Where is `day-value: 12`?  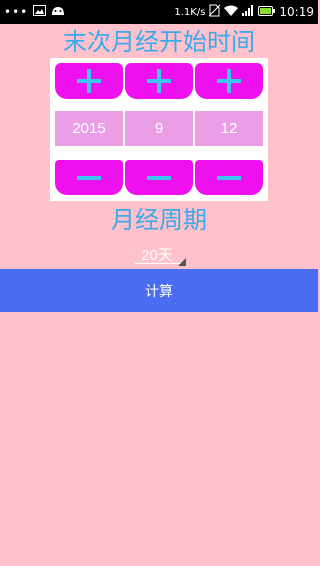
day-value: 12 is located at coordinates (229, 128).